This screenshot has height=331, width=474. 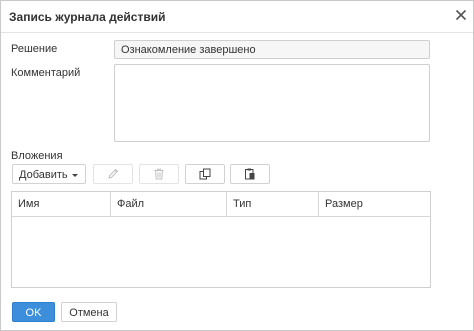 What do you see at coordinates (273, 204) in the screenshot?
I see `column-header-type: Тип` at bounding box center [273, 204].